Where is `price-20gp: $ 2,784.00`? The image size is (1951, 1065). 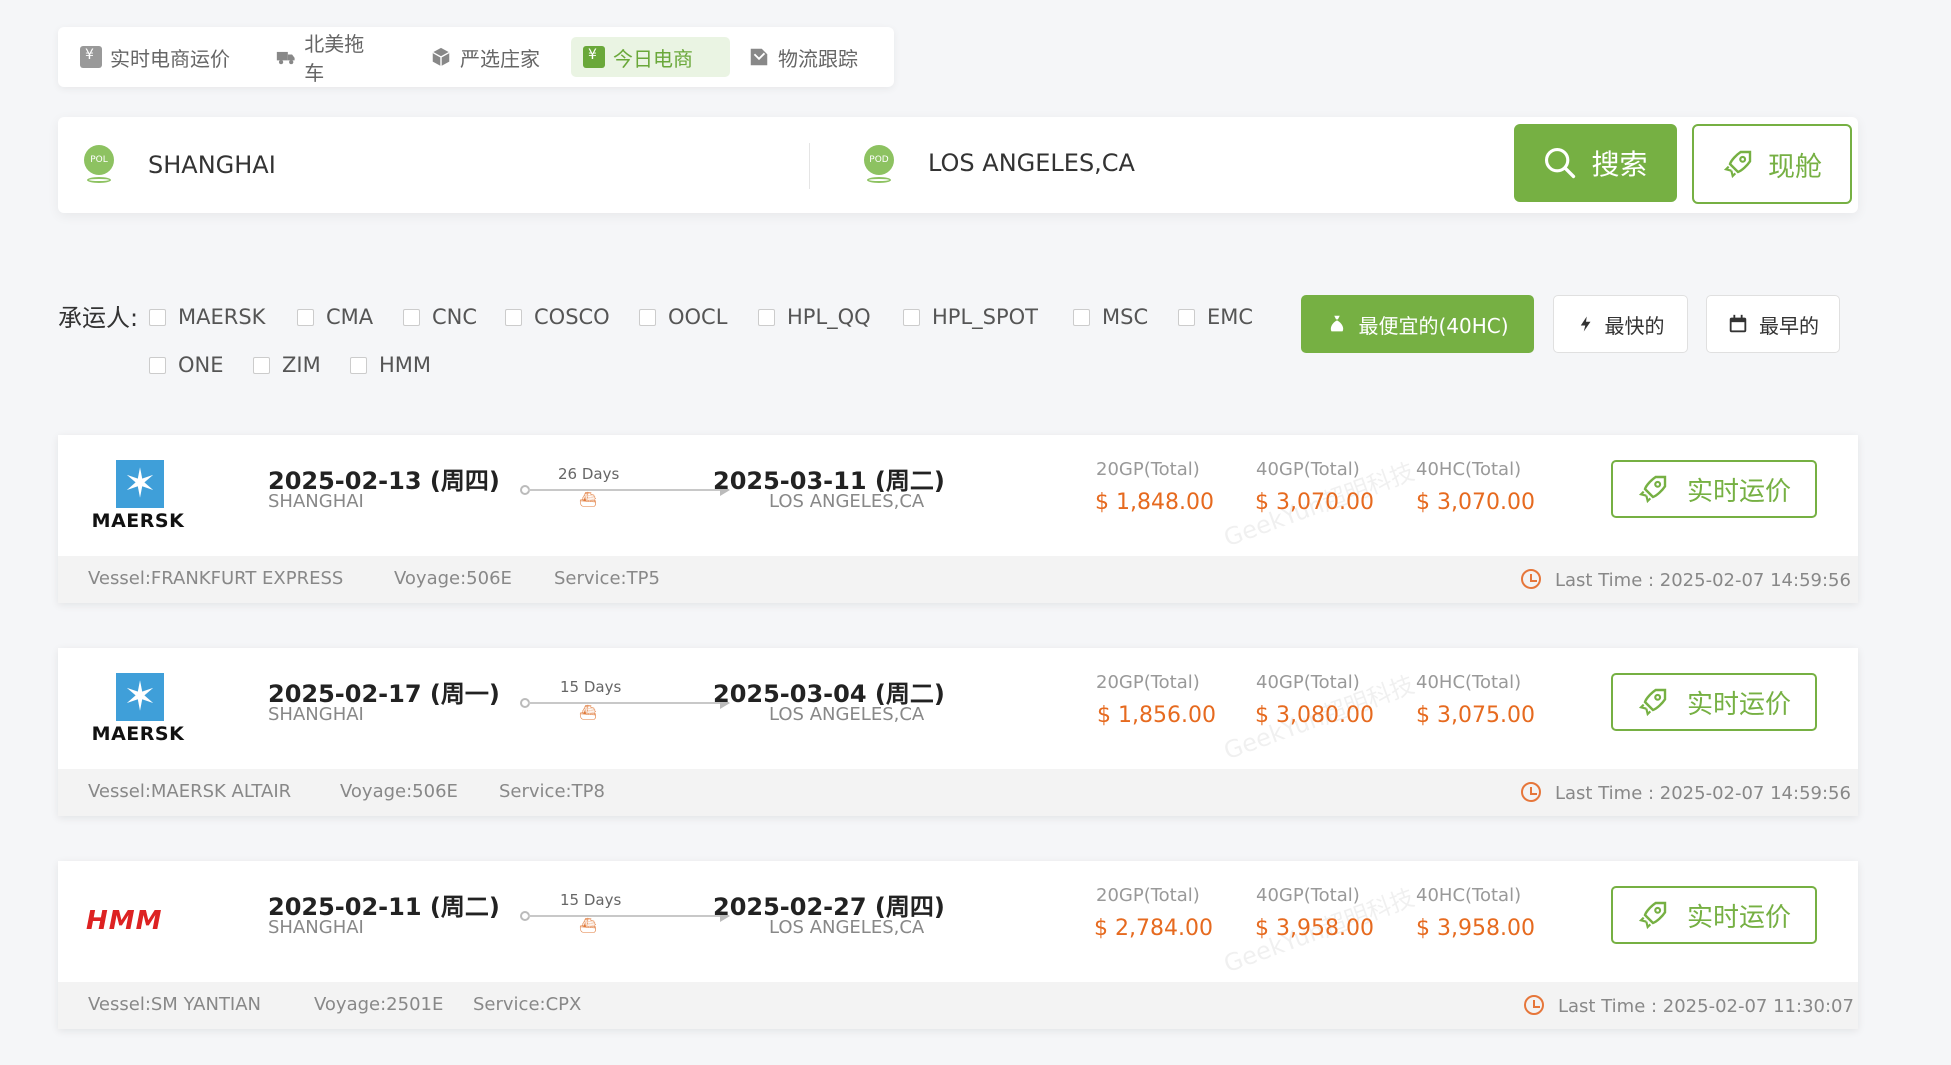
price-20gp: $ 2,784.00 is located at coordinates (1153, 928).